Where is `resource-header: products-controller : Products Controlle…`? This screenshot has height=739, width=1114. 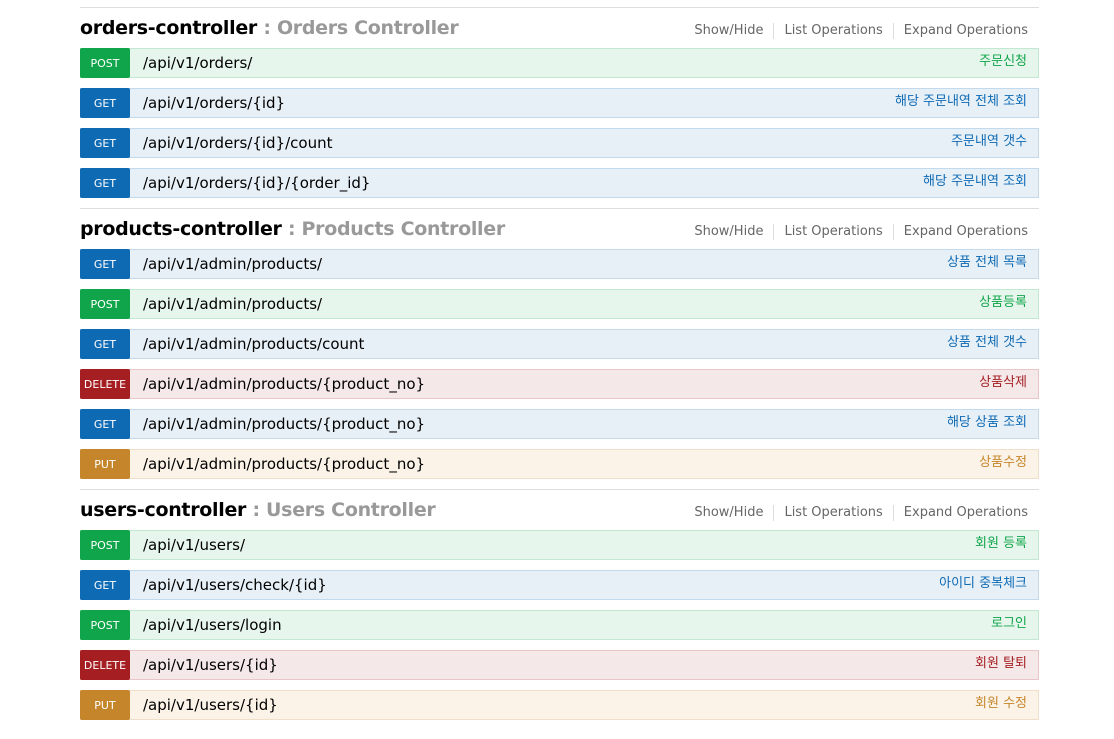 resource-header: products-controller : Products Controlle… is located at coordinates (559, 229).